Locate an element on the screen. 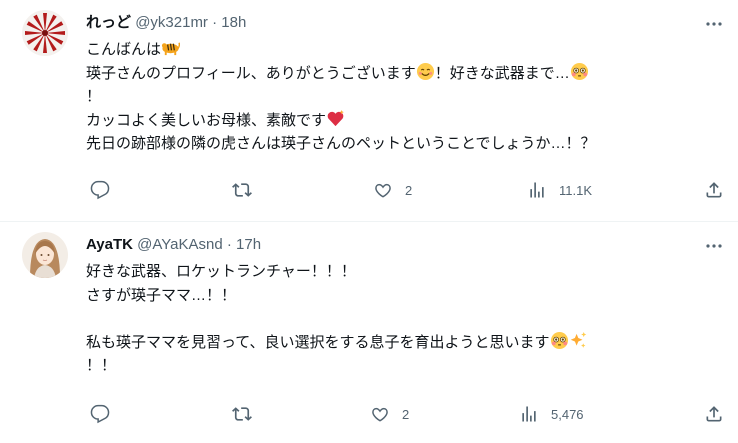 The height and width of the screenshot is (443, 738). display-name: AyaTK is located at coordinates (109, 244).